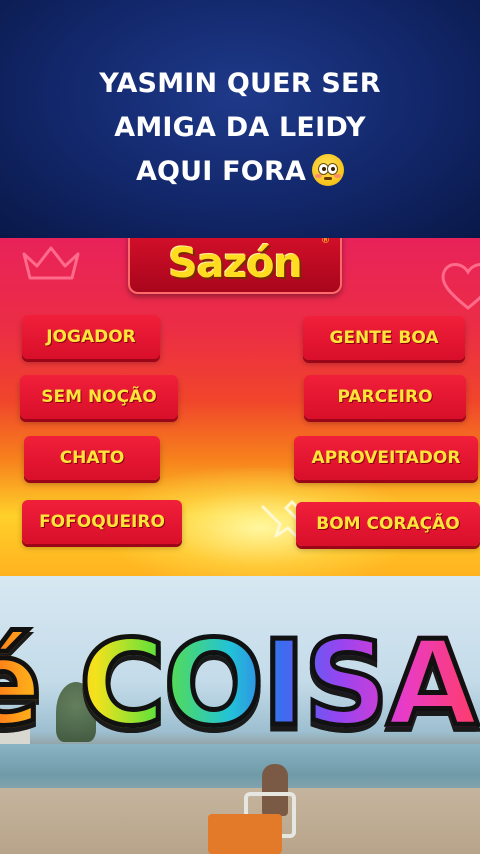  I want to click on label-bom-coracao: BOM CORAÇÃO, so click(388, 524).